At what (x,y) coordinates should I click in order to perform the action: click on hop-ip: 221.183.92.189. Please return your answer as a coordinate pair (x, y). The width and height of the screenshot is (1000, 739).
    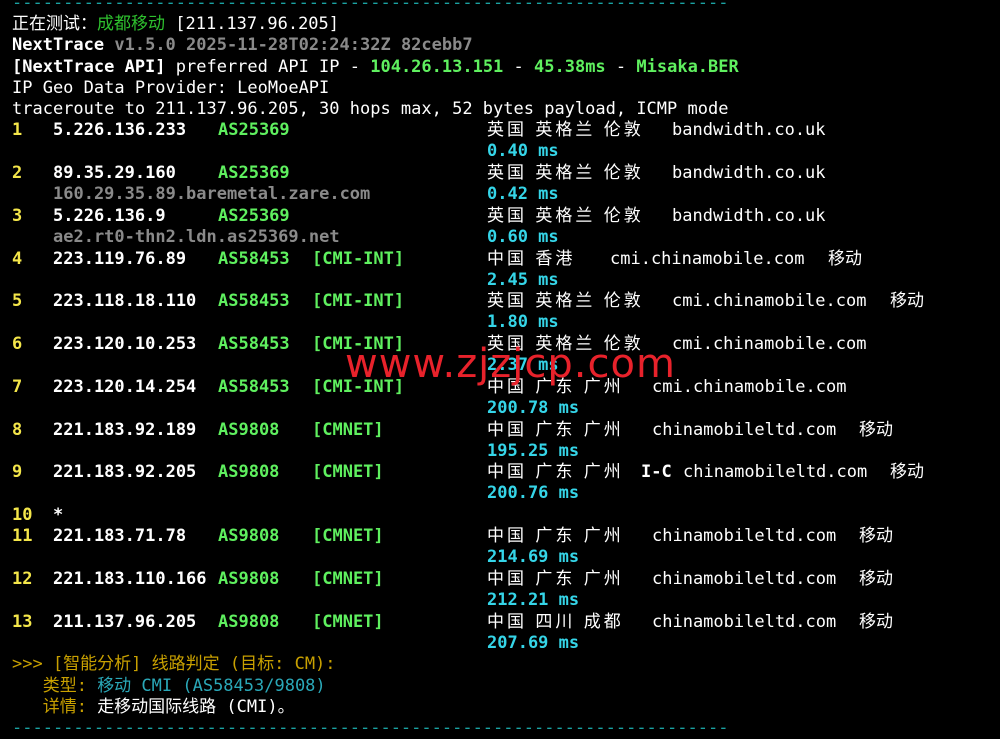
    Looking at the image, I should click on (125, 430).